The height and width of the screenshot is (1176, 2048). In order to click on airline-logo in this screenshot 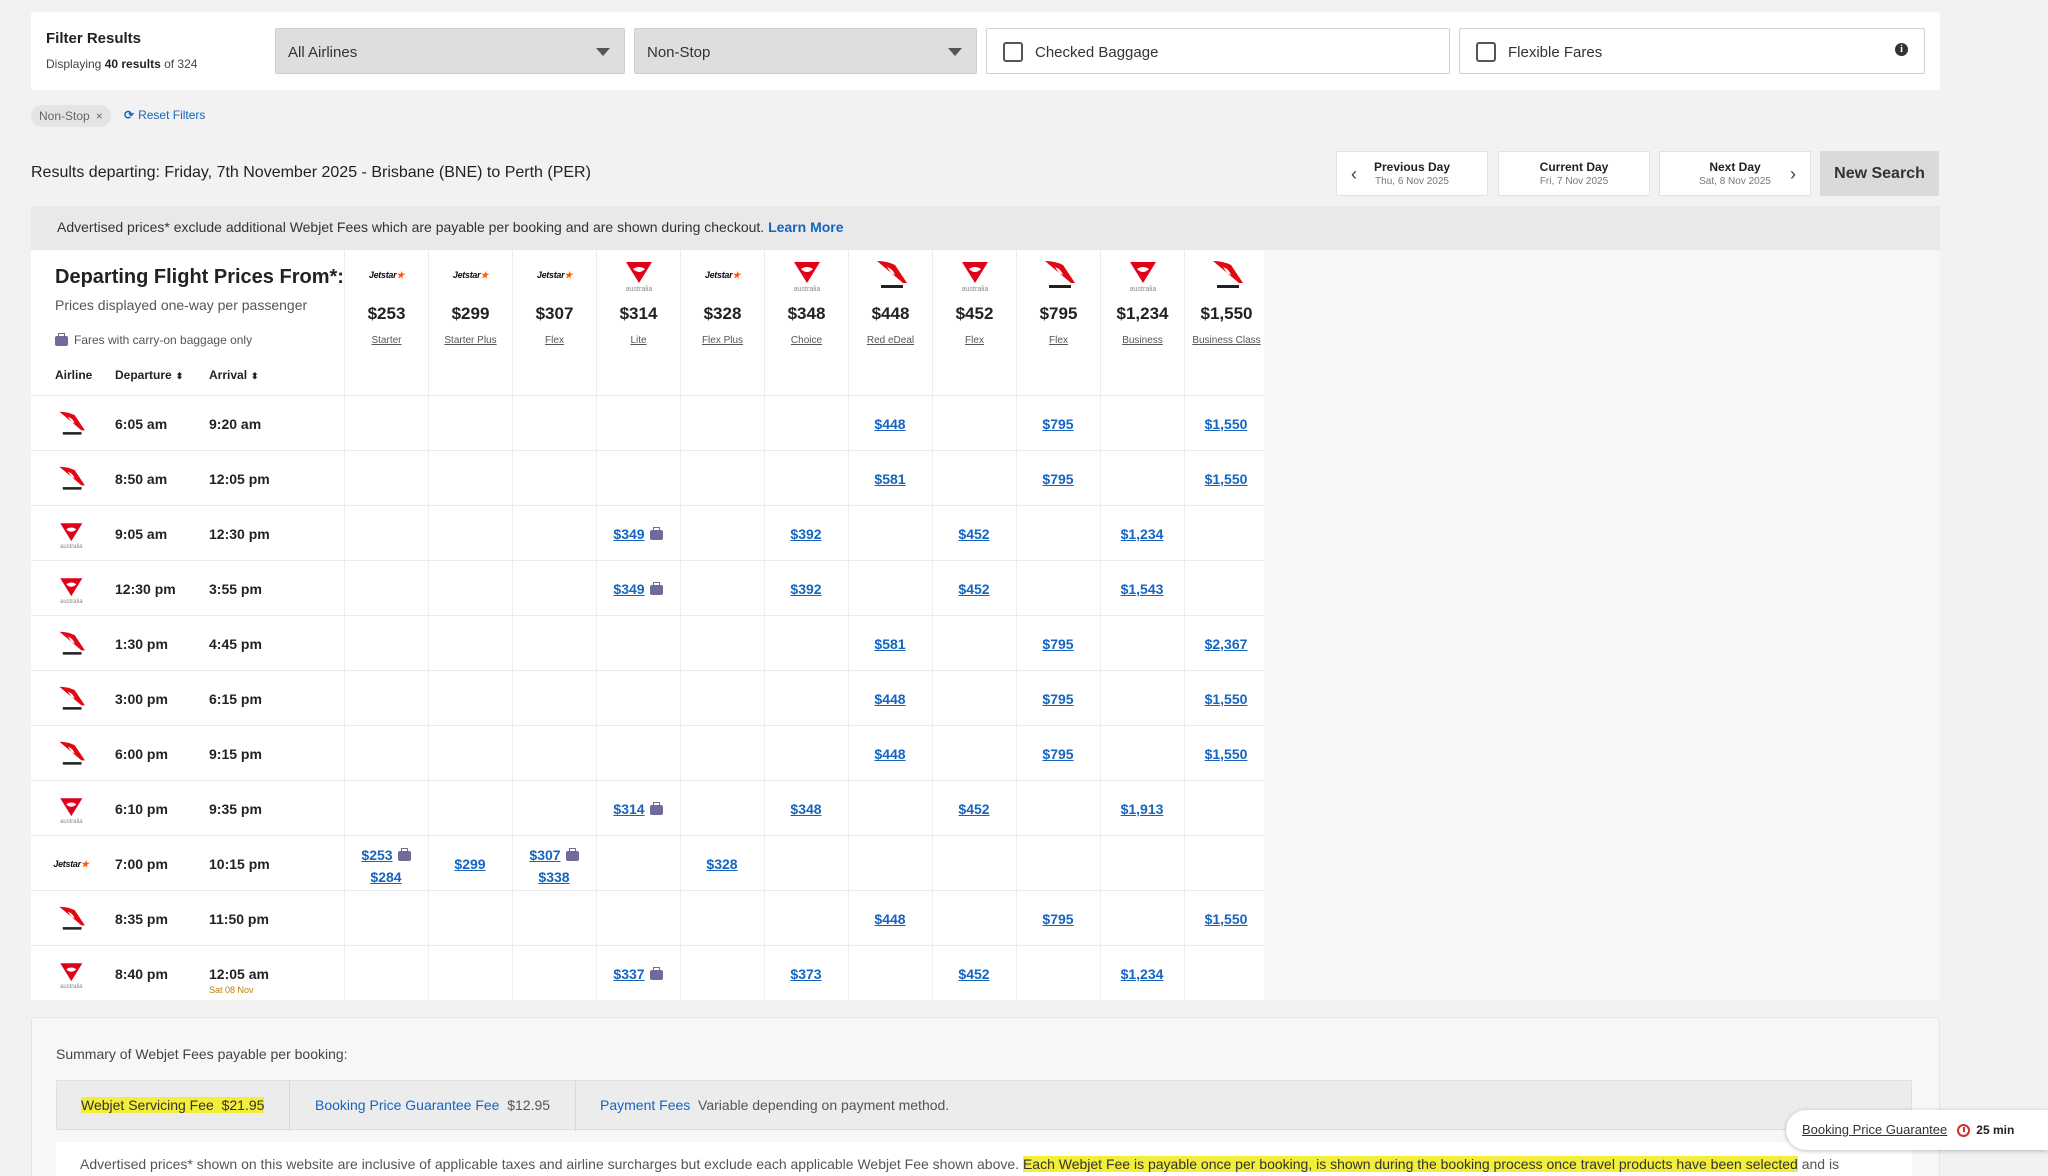, I will do `click(71, 699)`.